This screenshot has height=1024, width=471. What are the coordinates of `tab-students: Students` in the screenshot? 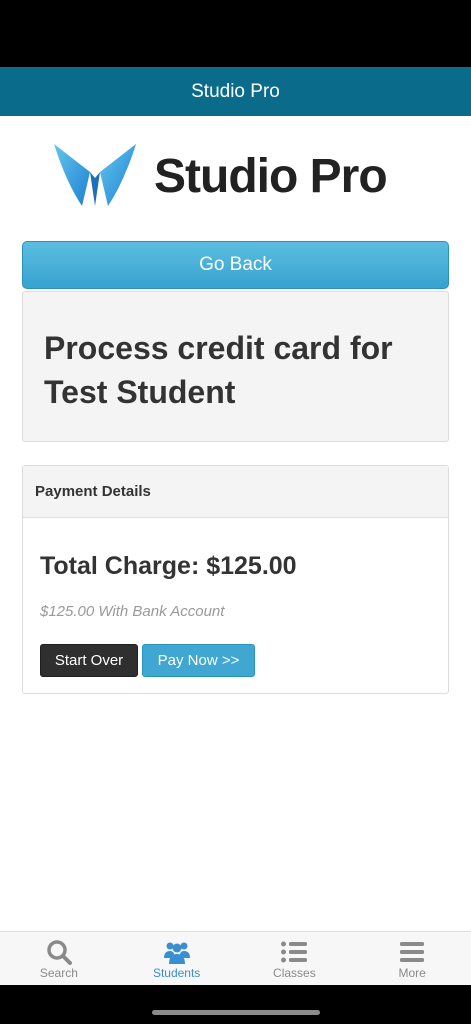 It's located at (177, 958).